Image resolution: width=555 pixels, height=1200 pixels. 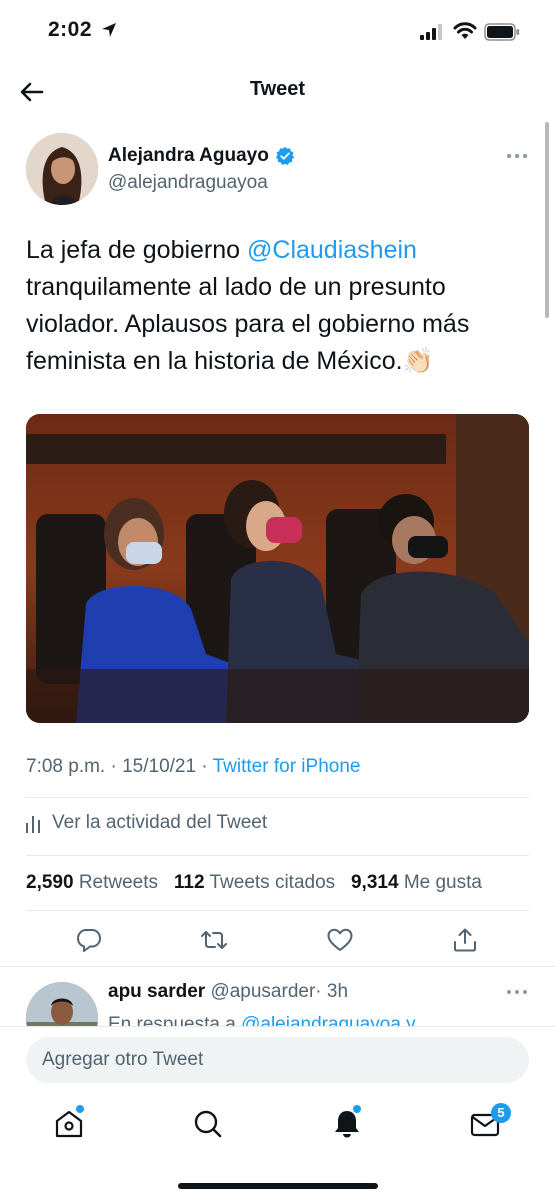 What do you see at coordinates (374, 882) in the screenshot?
I see `likes-count: 9,314` at bounding box center [374, 882].